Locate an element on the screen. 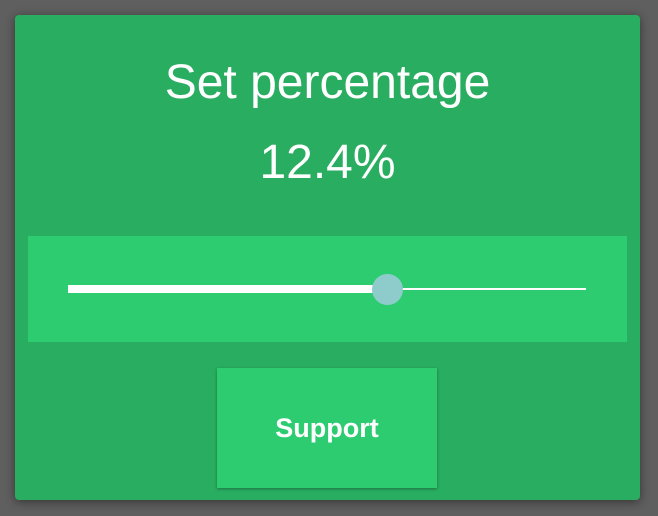 This screenshot has height=516, width=658. slider-track-empty is located at coordinates (494, 289).